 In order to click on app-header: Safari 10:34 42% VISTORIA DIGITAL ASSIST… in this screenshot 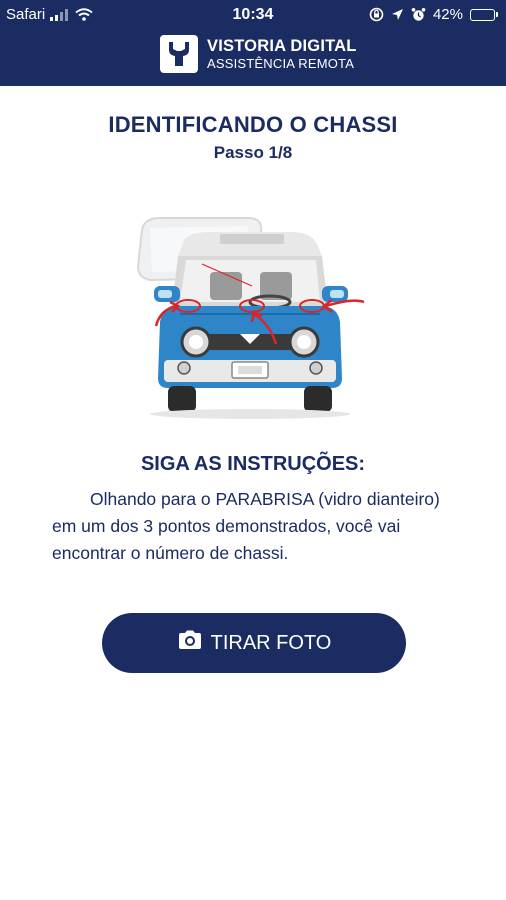, I will do `click(253, 43)`.